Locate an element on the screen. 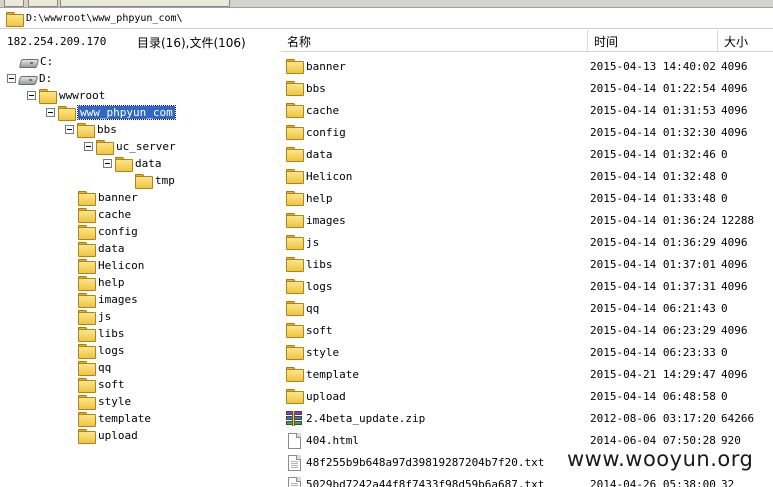  tree-node-label: libs is located at coordinates (111, 333).